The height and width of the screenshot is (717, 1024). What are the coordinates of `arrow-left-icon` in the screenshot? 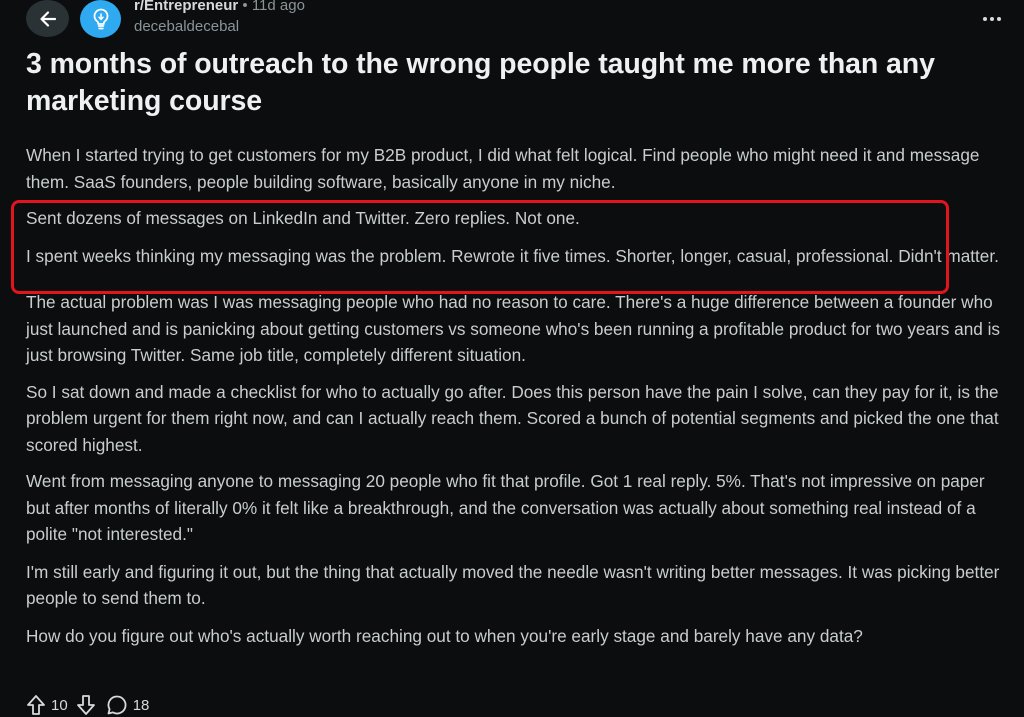 It's located at (47, 18).